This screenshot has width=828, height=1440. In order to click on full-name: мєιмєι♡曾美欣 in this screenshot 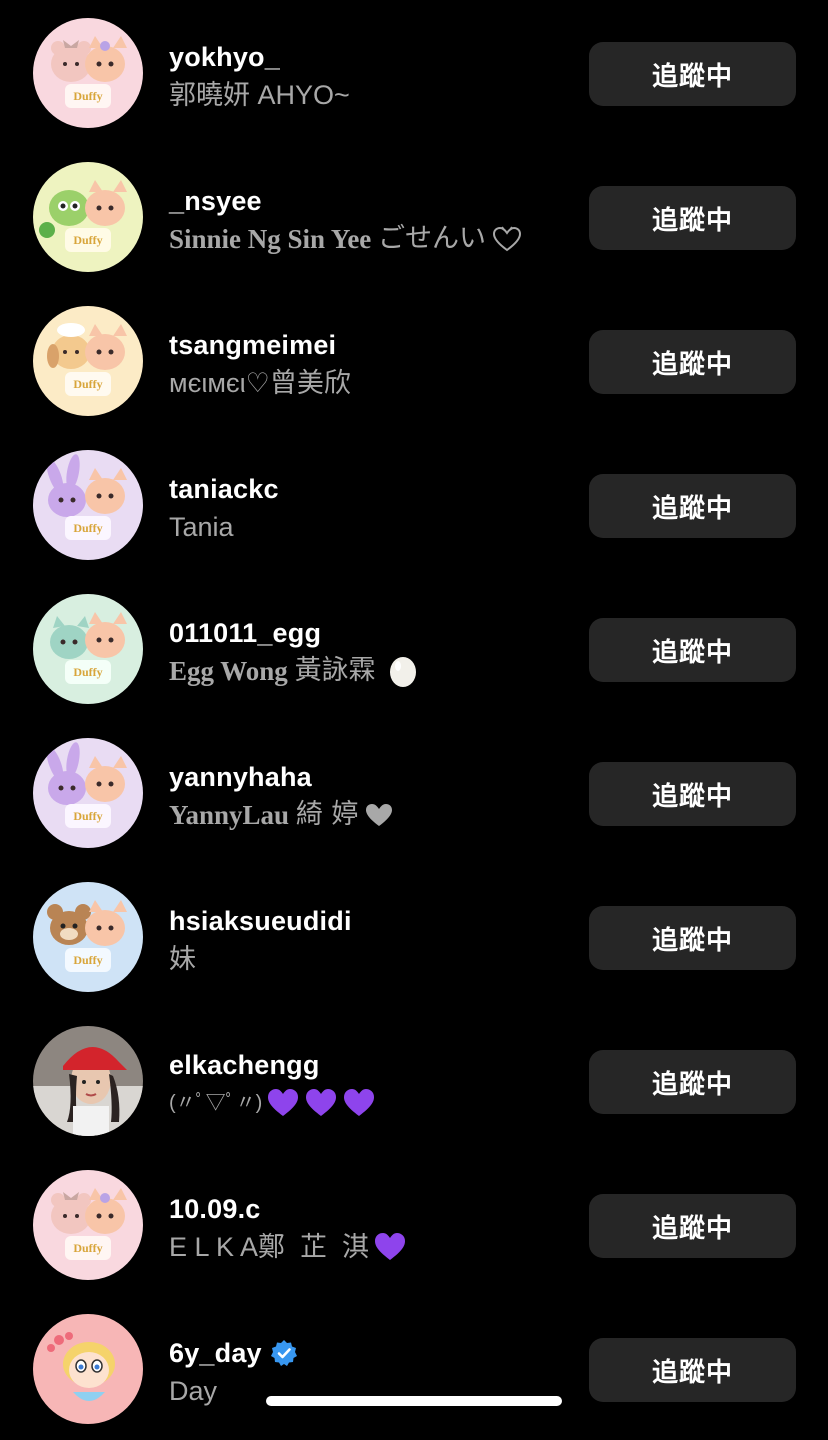, I will do `click(260, 383)`.